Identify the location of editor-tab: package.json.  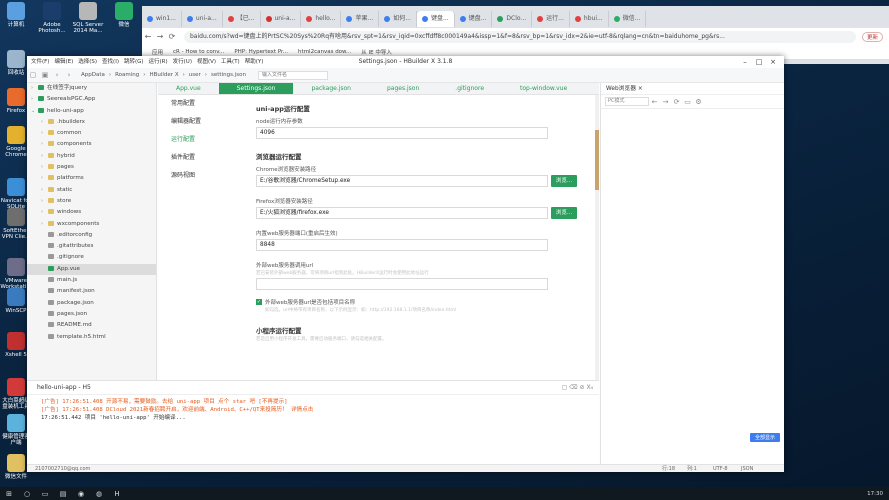
(331, 88).